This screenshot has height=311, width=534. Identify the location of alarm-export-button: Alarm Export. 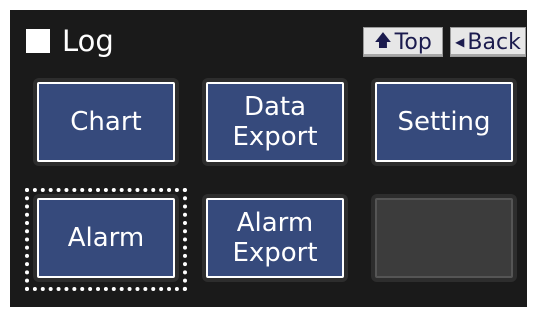
(275, 238).